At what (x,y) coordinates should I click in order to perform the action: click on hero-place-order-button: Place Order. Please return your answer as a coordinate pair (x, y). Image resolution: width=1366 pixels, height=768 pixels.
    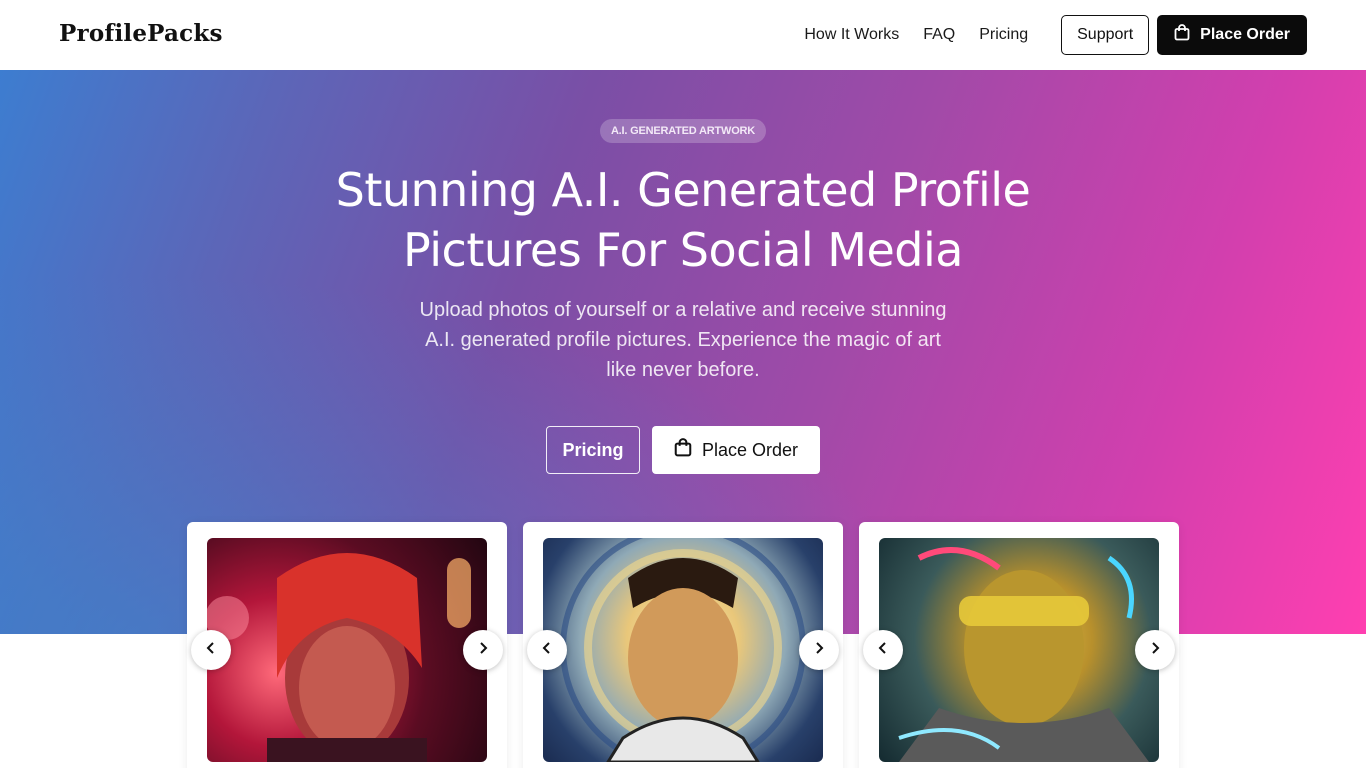
    Looking at the image, I should click on (736, 450).